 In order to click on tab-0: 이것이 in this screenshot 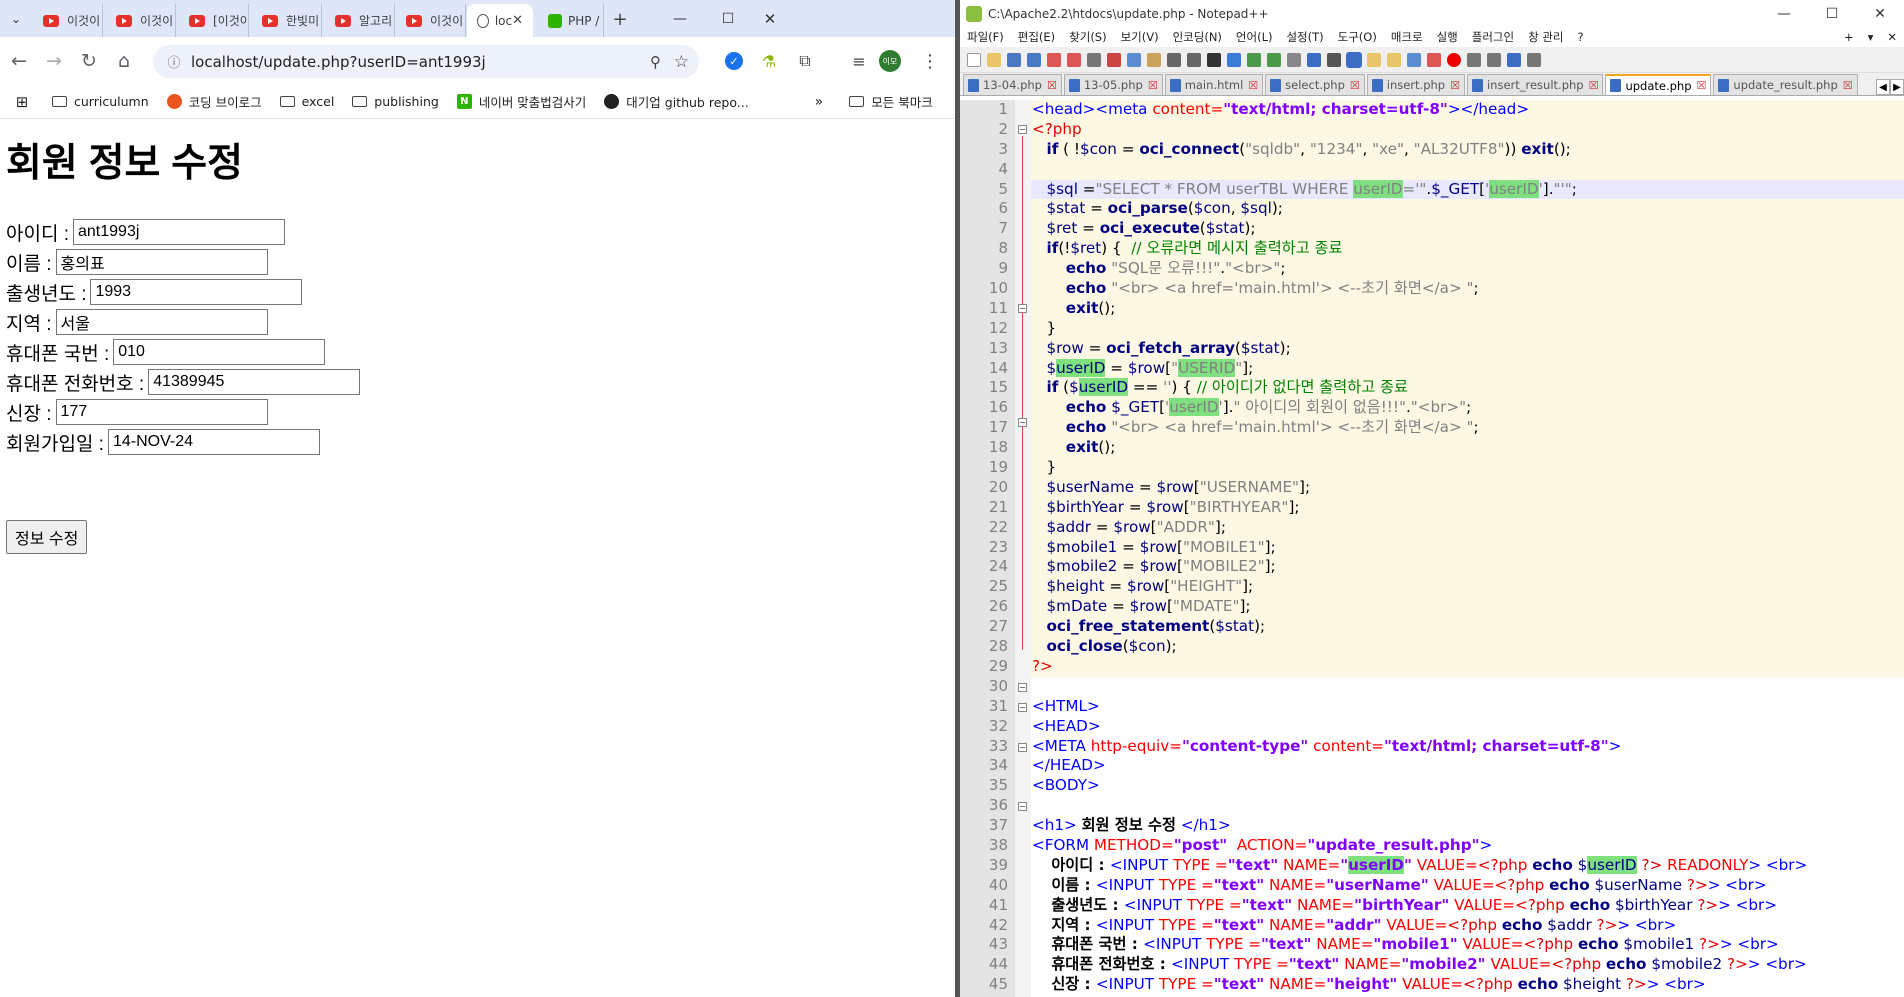, I will do `click(68, 20)`.